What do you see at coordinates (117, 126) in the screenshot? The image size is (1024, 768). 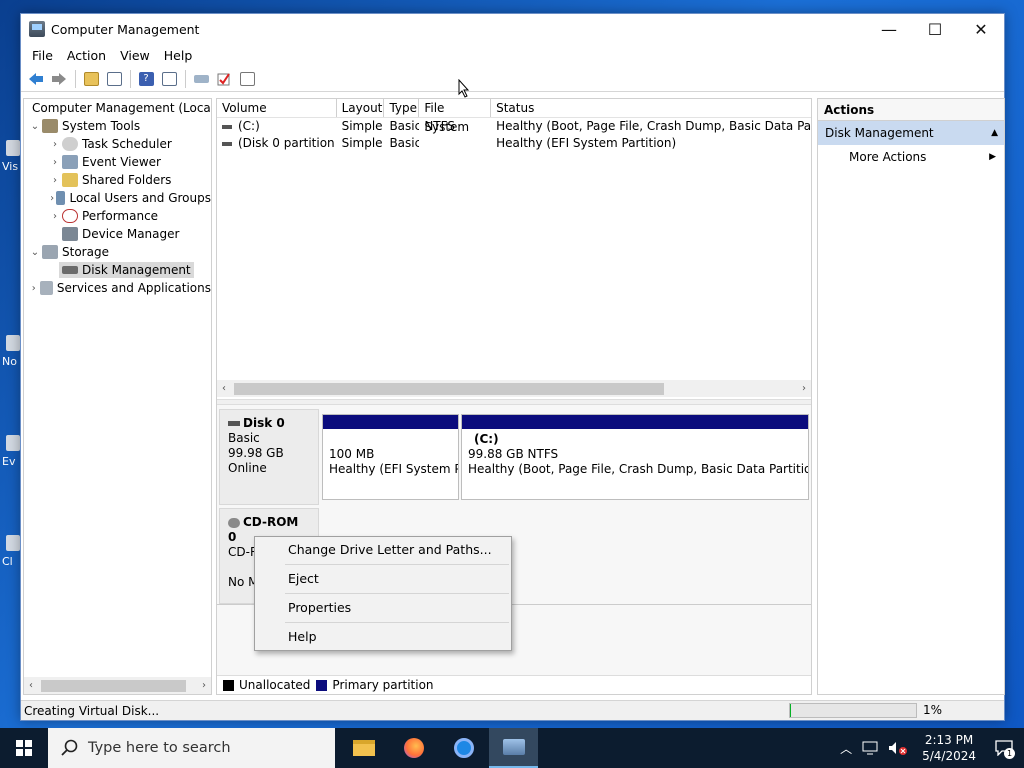 I see `tree-system-tools: ⌄ System Tools` at bounding box center [117, 126].